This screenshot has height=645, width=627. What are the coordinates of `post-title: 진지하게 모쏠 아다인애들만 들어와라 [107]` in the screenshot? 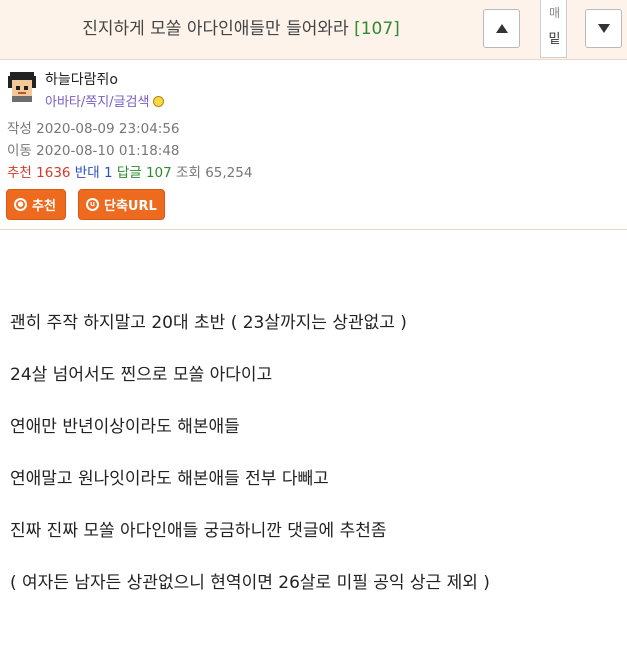 It's located at (241, 29).